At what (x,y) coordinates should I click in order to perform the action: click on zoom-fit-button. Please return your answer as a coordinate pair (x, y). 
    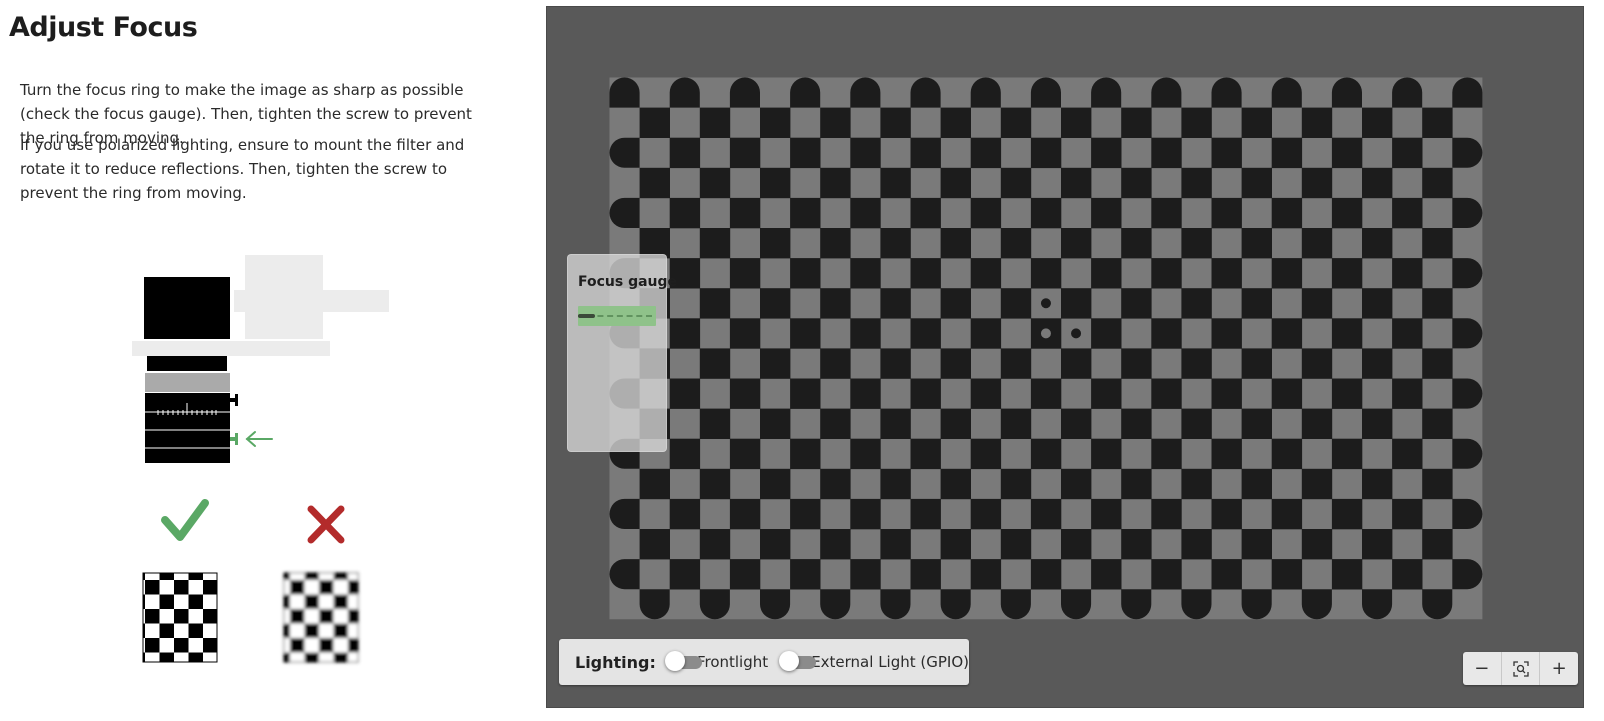
    Looking at the image, I should click on (1521, 668).